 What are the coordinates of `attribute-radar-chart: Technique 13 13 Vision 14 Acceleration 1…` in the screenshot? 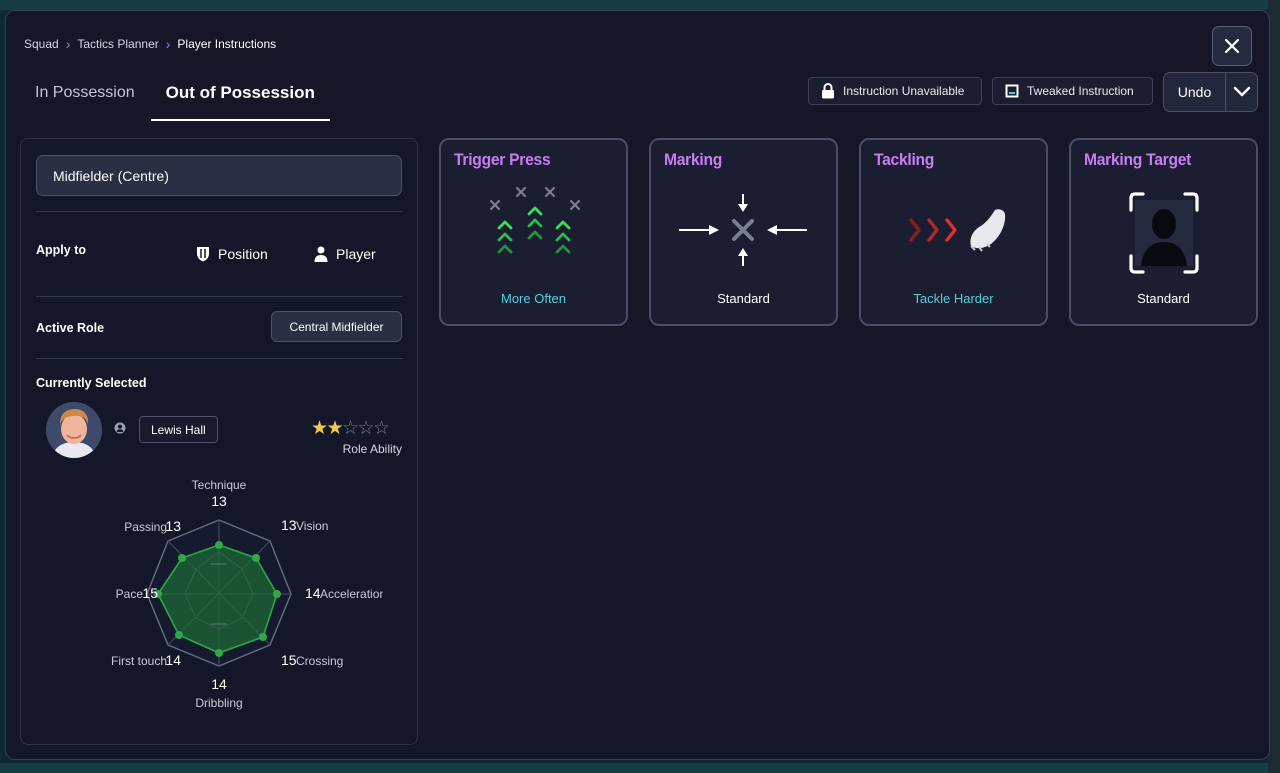 It's located at (247, 594).